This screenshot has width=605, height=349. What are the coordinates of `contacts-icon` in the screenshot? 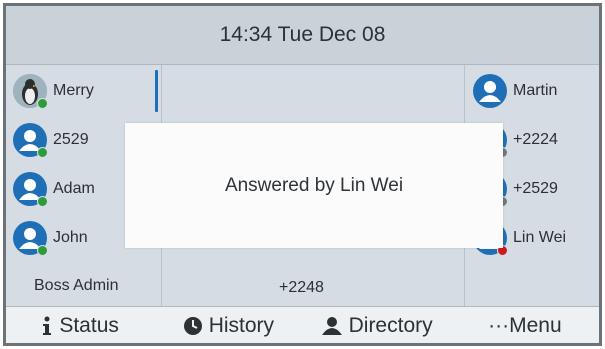 It's located at (331, 325).